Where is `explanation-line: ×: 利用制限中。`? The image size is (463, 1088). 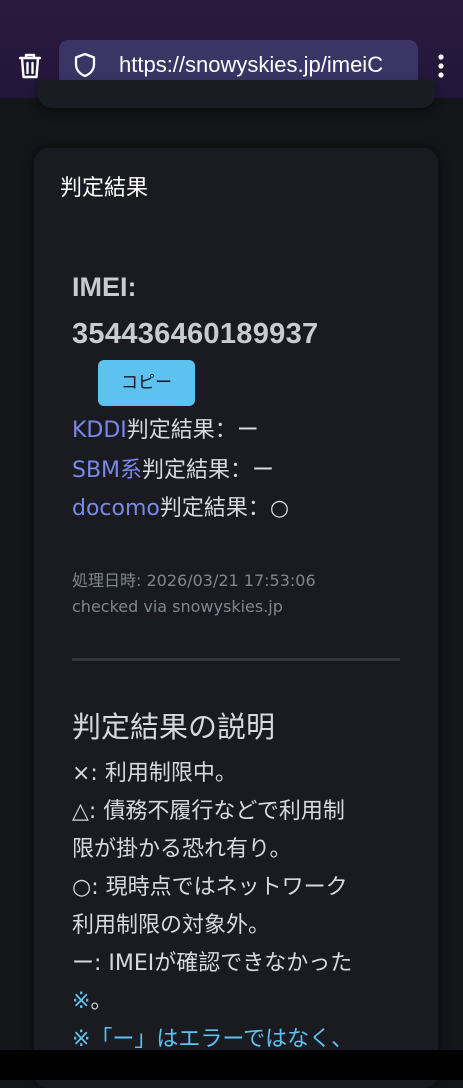
explanation-line: ×: 利用制限中。 is located at coordinates (154, 773).